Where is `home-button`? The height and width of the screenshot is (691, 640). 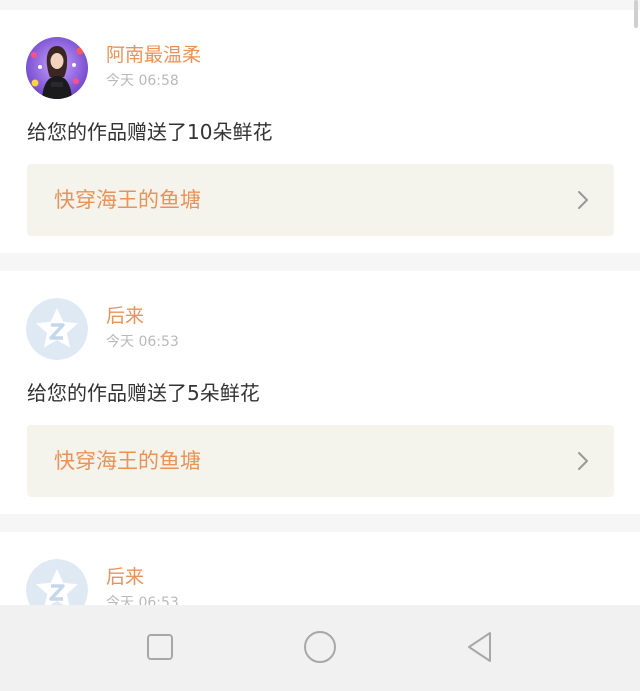 home-button is located at coordinates (320, 647).